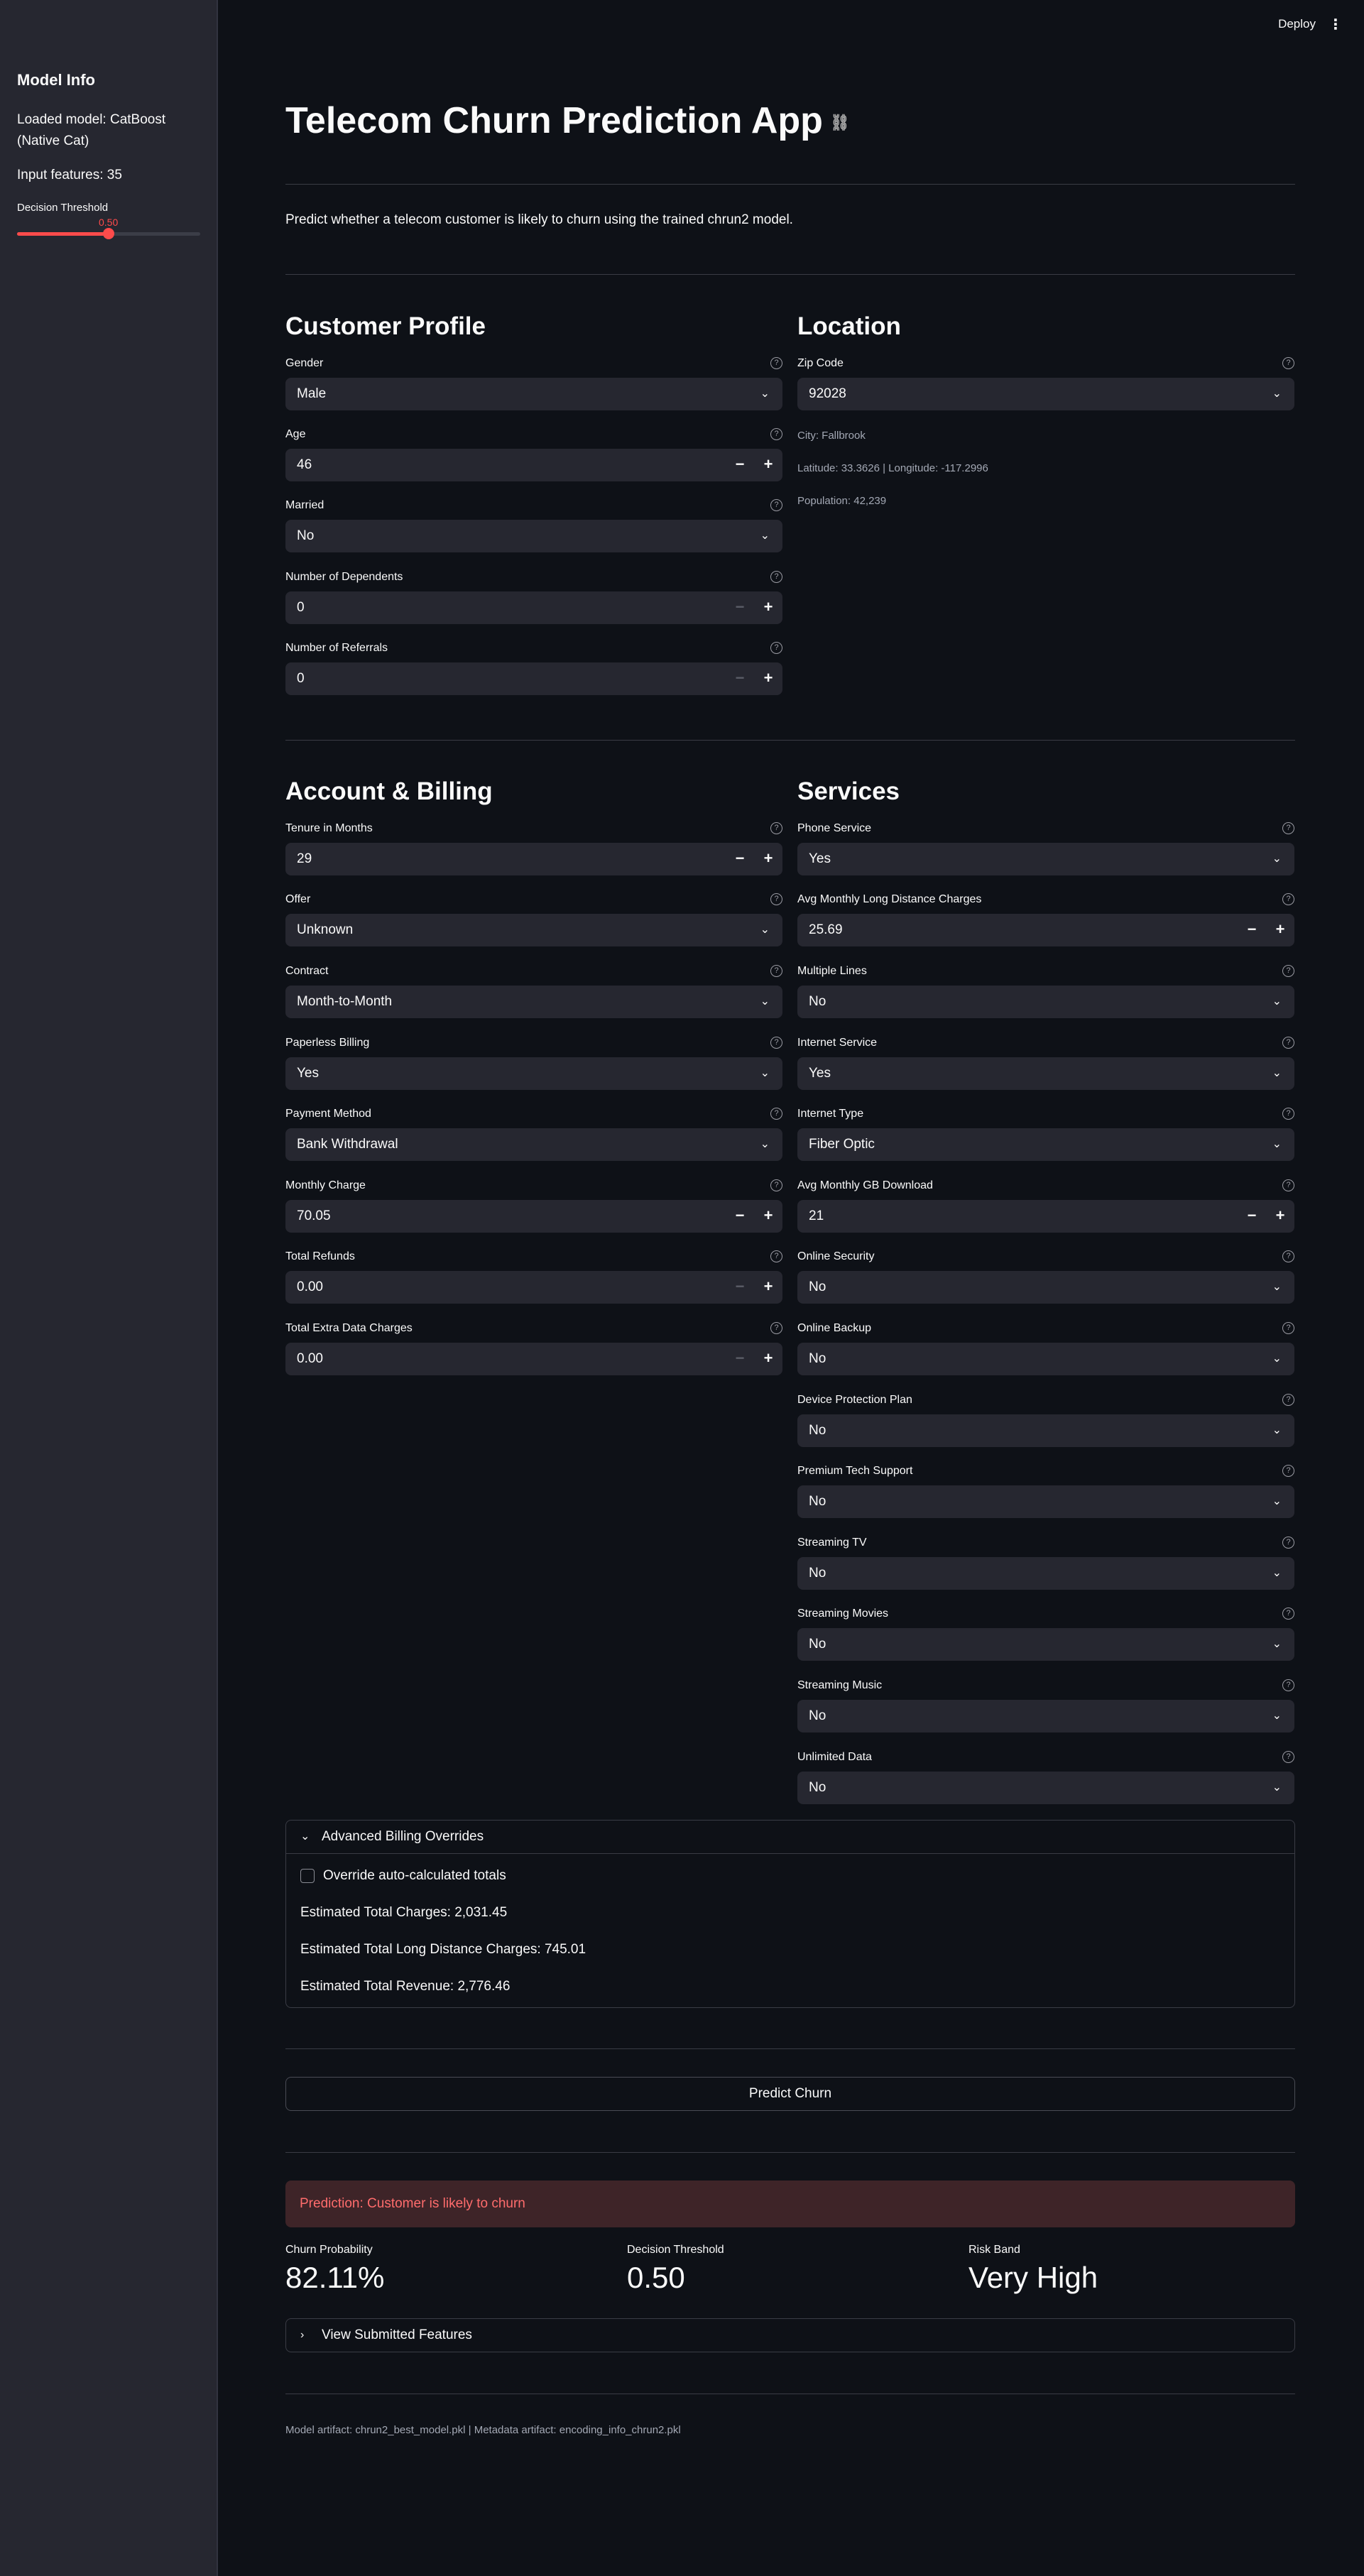 The width and height of the screenshot is (1364, 2576). I want to click on unlimited-data-select: No ⌄, so click(1046, 1788).